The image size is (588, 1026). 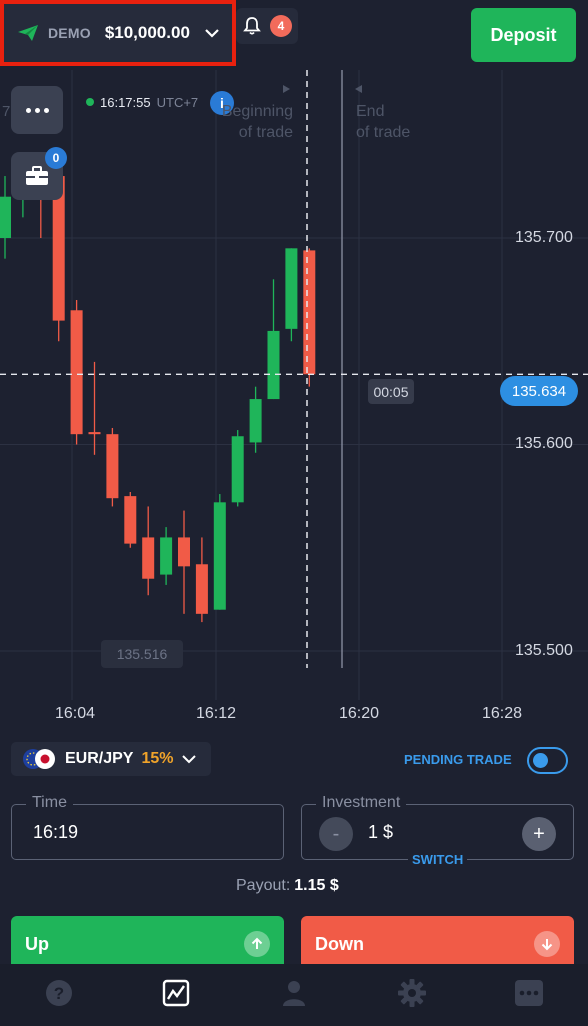 I want to click on y-tick-label: 135.700, so click(x=544, y=237).